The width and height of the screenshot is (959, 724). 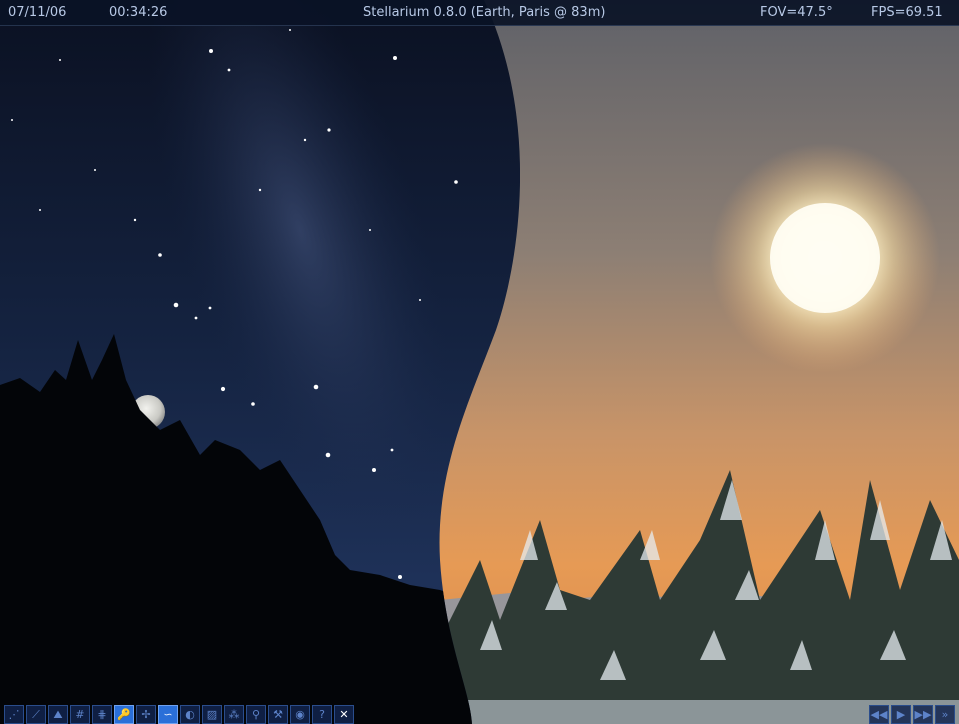 I want to click on real-time-button: », so click(x=945, y=714).